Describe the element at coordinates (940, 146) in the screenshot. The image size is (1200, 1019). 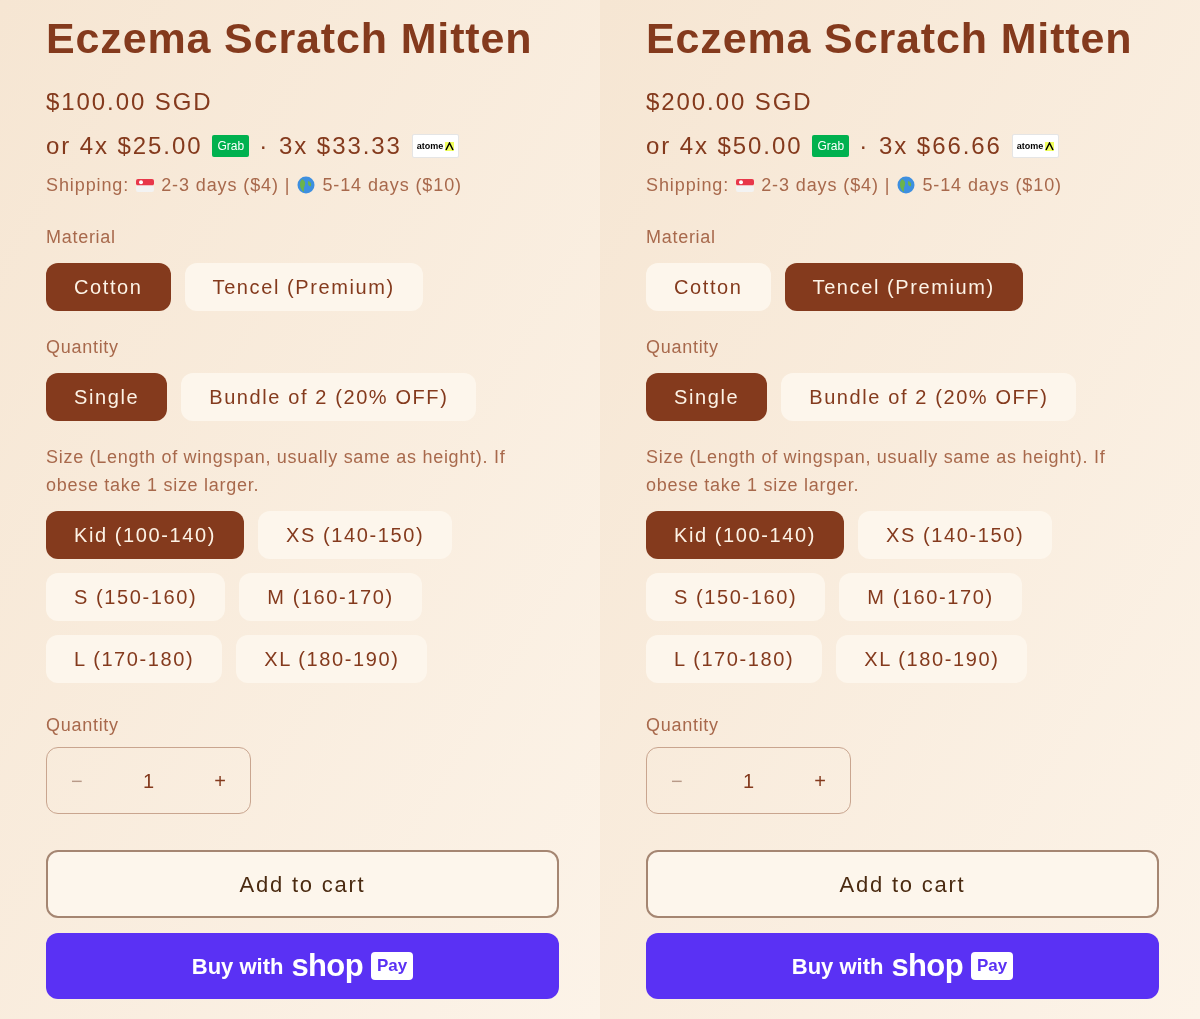
I see `installment-text: 3x $66.66` at that location.